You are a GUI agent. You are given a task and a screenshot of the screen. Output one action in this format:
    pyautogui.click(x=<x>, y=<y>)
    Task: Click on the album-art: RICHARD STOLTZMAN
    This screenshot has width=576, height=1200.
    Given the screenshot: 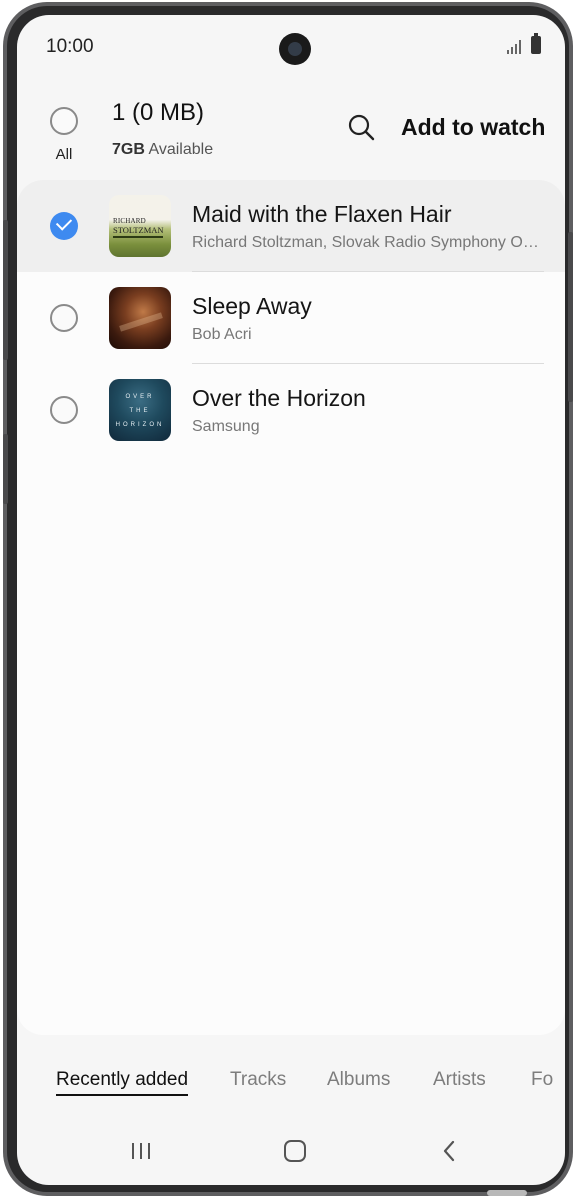 What is the action you would take?
    pyautogui.click(x=140, y=226)
    